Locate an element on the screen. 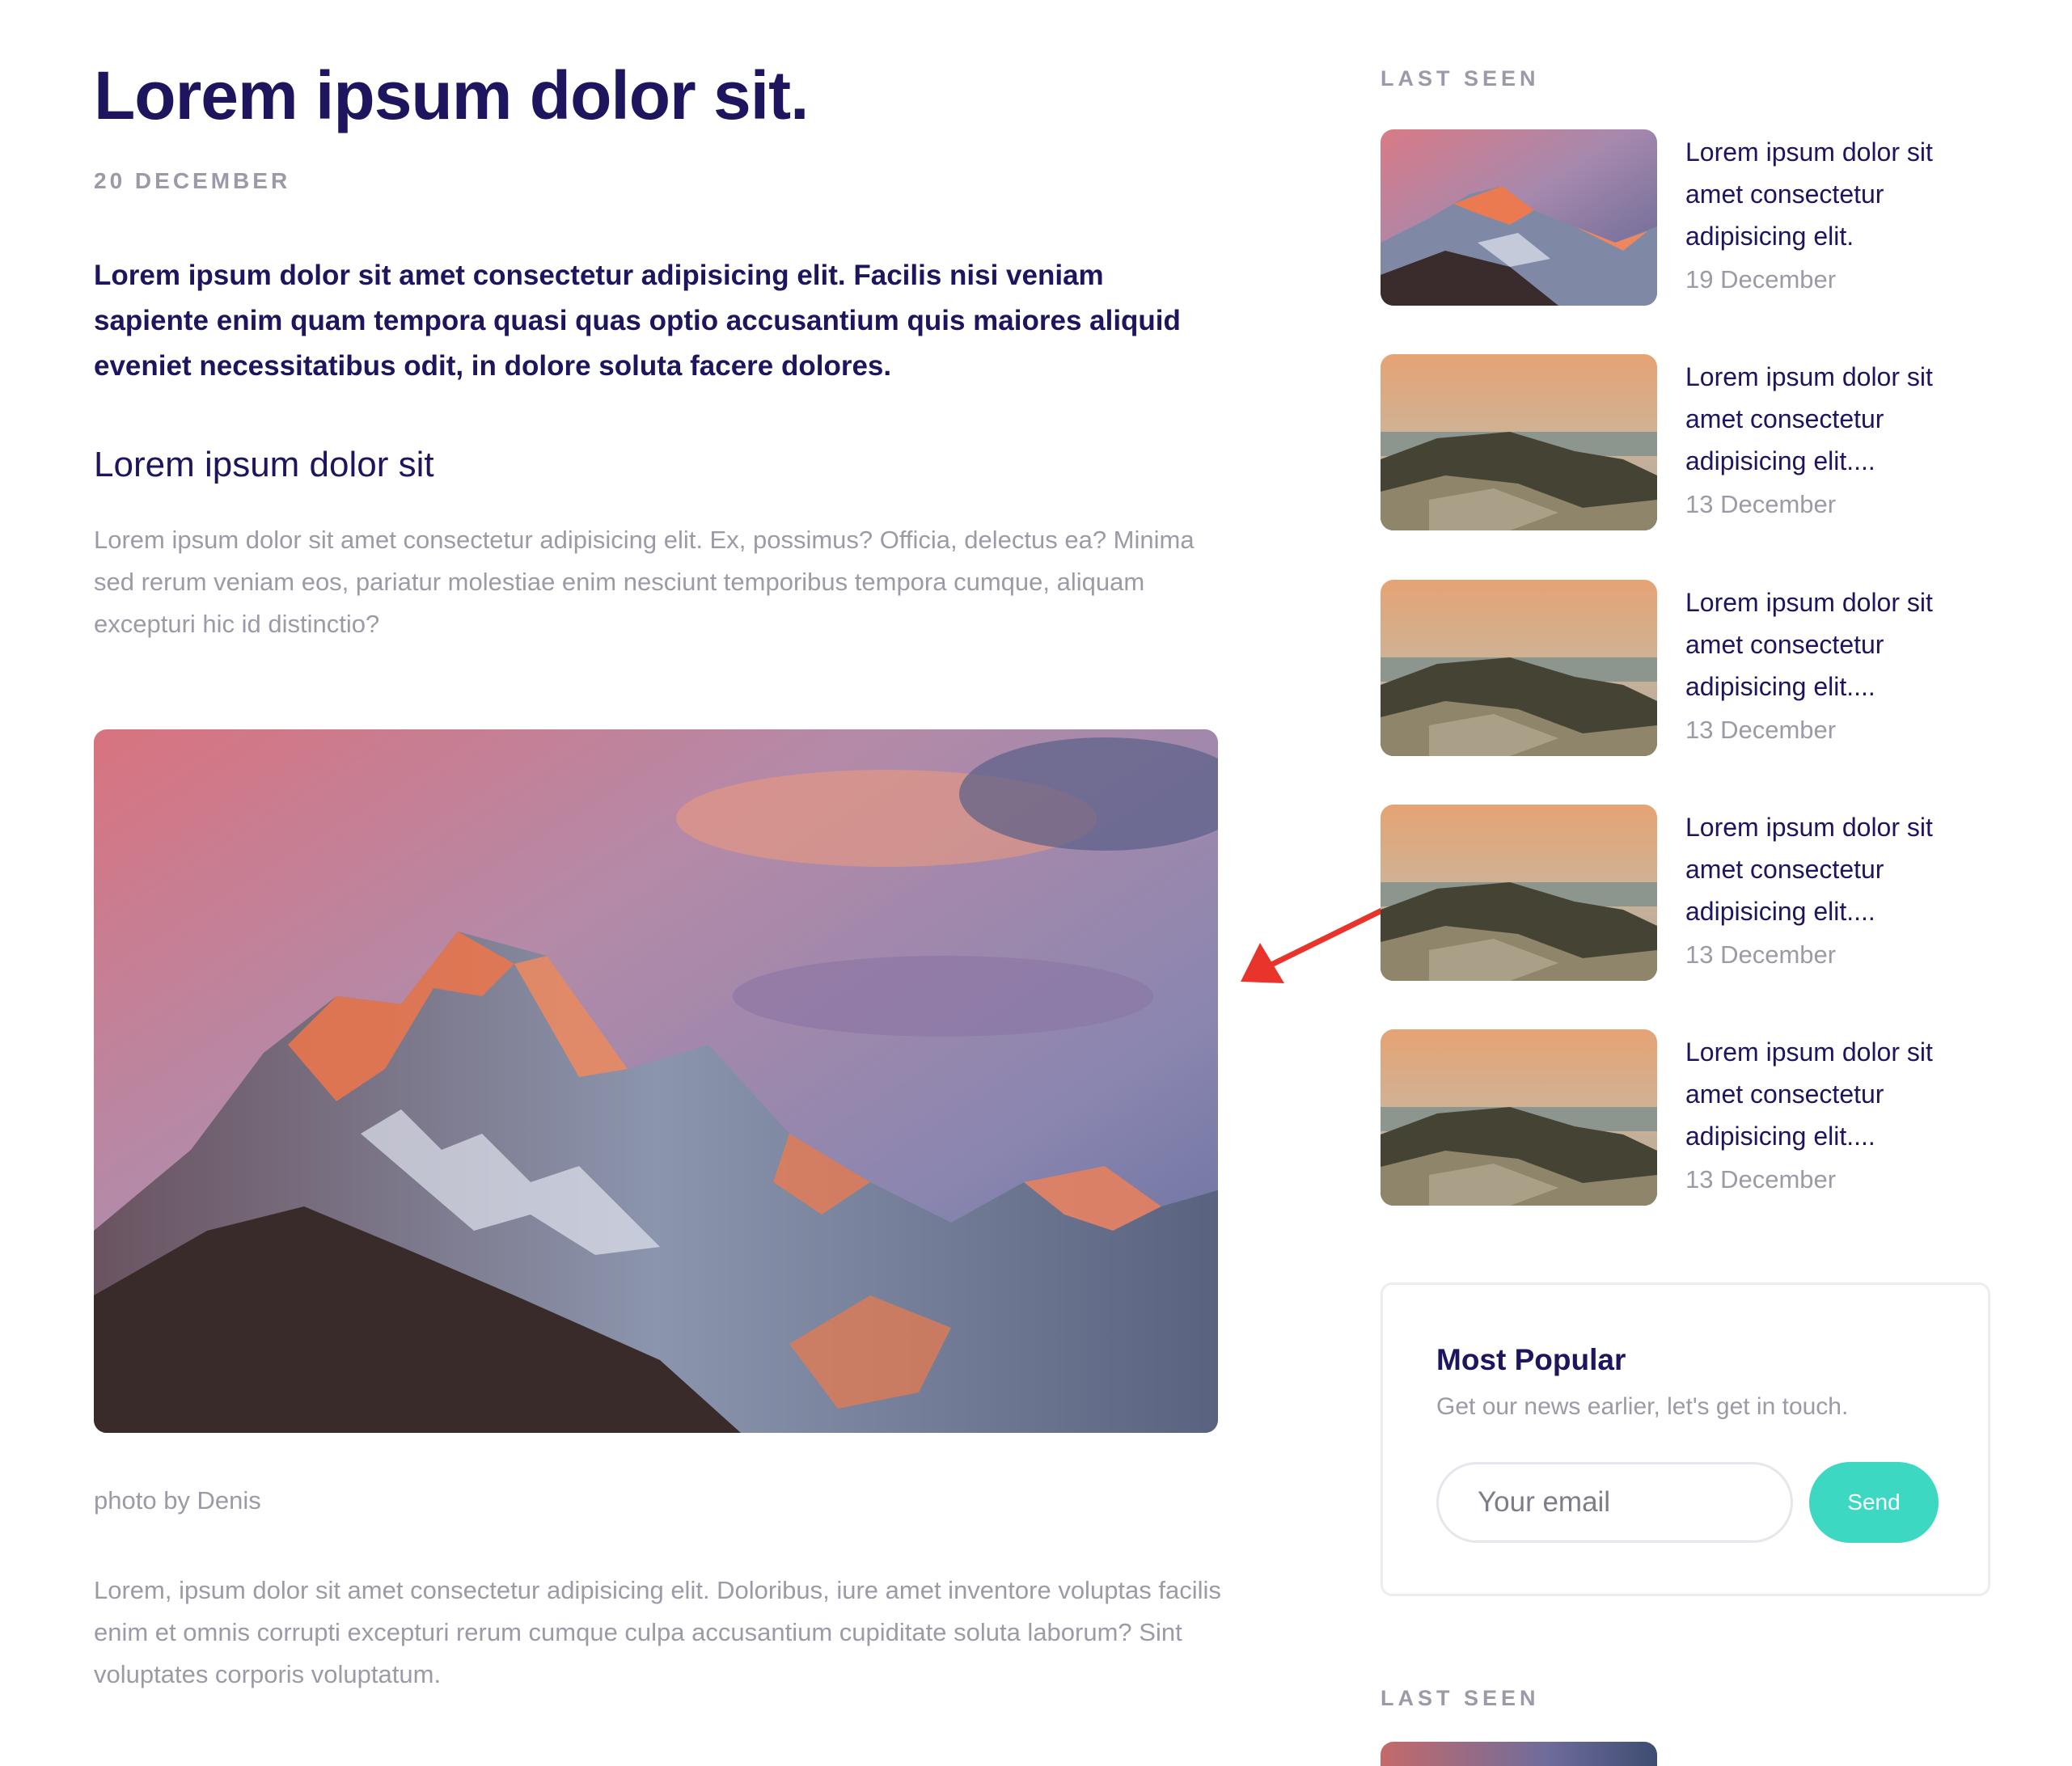 This screenshot has height=1766, width=2072. newsletter-title: Most Popular is located at coordinates (1531, 1359).